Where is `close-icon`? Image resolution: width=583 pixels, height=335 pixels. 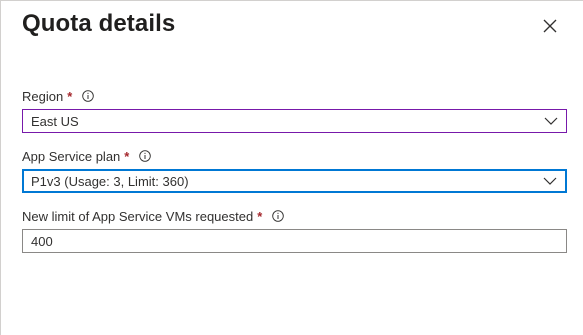
close-icon is located at coordinates (550, 26).